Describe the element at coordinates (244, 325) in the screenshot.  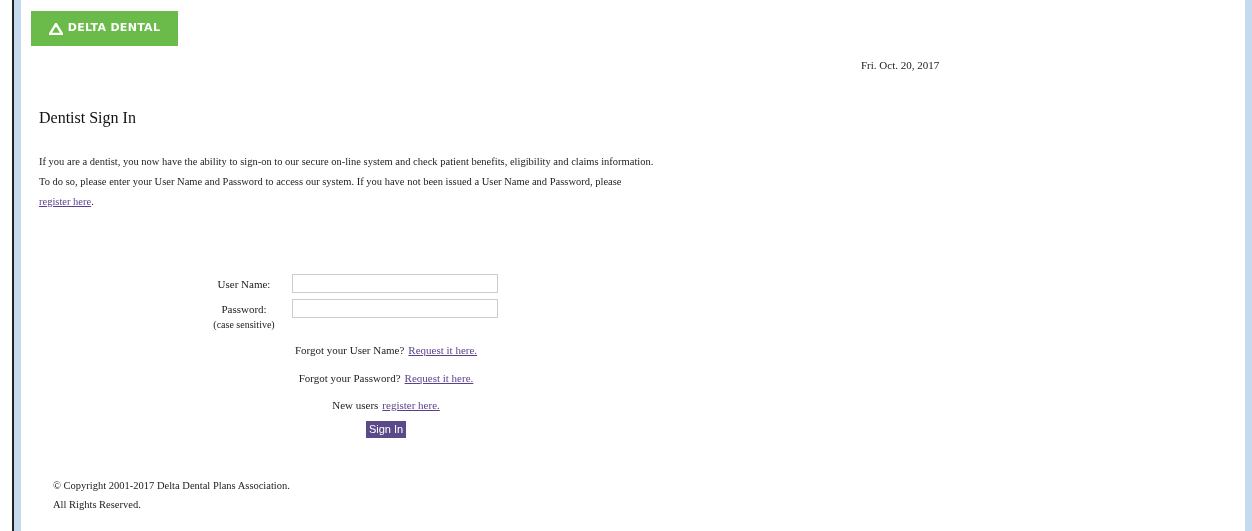
I see `field-note: (case sensitive)` at that location.